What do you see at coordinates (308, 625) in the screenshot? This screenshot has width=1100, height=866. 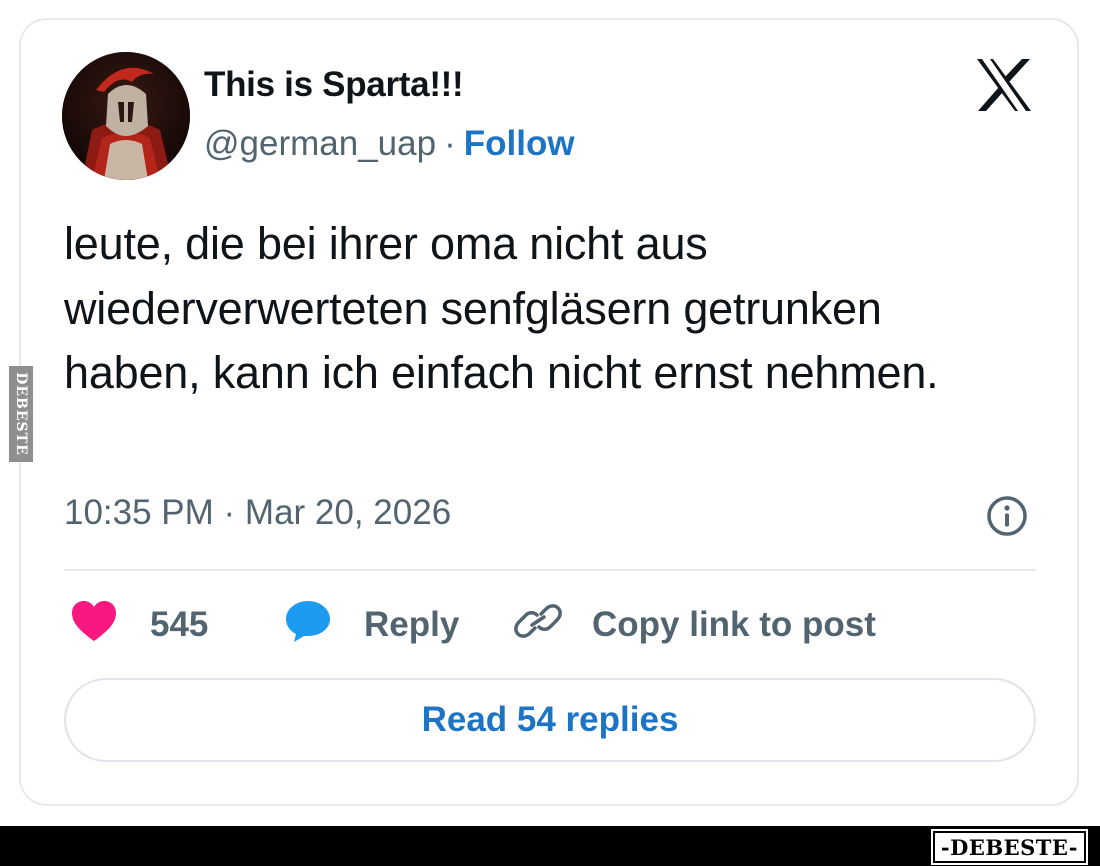 I see `speech-bubble-icon` at bounding box center [308, 625].